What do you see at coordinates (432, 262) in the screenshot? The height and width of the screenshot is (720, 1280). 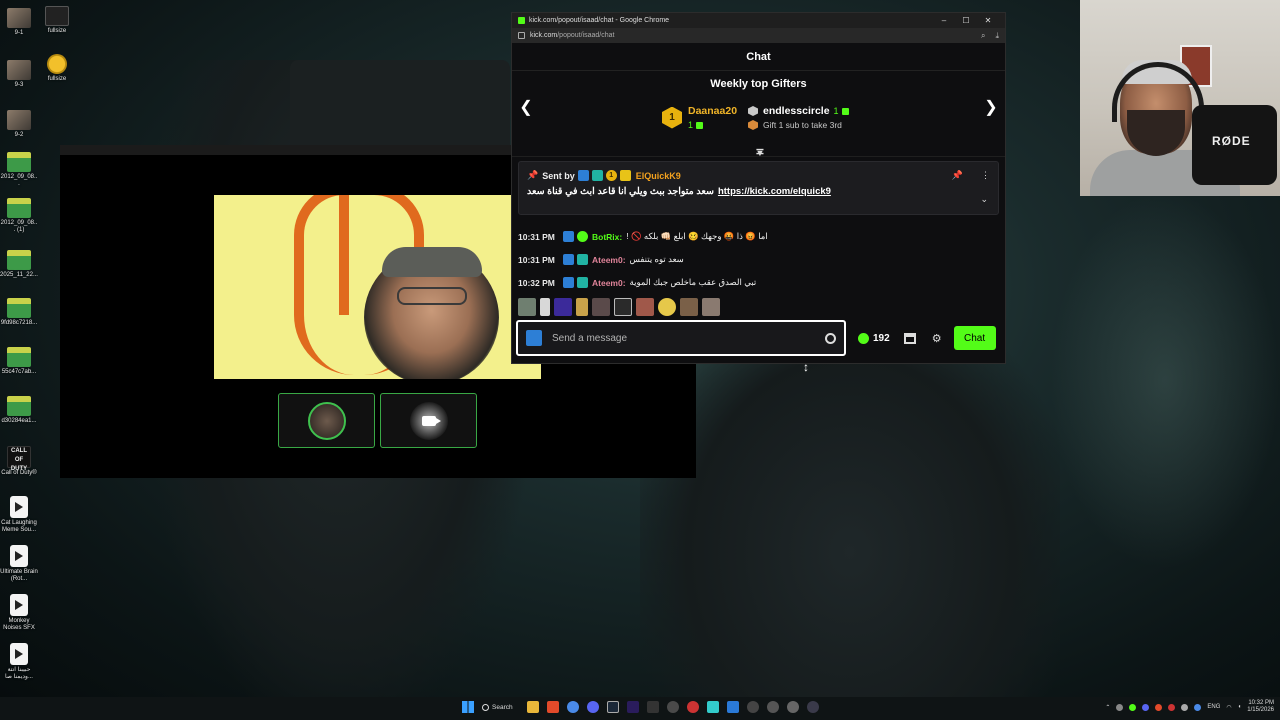 I see `participant-cap` at bounding box center [432, 262].